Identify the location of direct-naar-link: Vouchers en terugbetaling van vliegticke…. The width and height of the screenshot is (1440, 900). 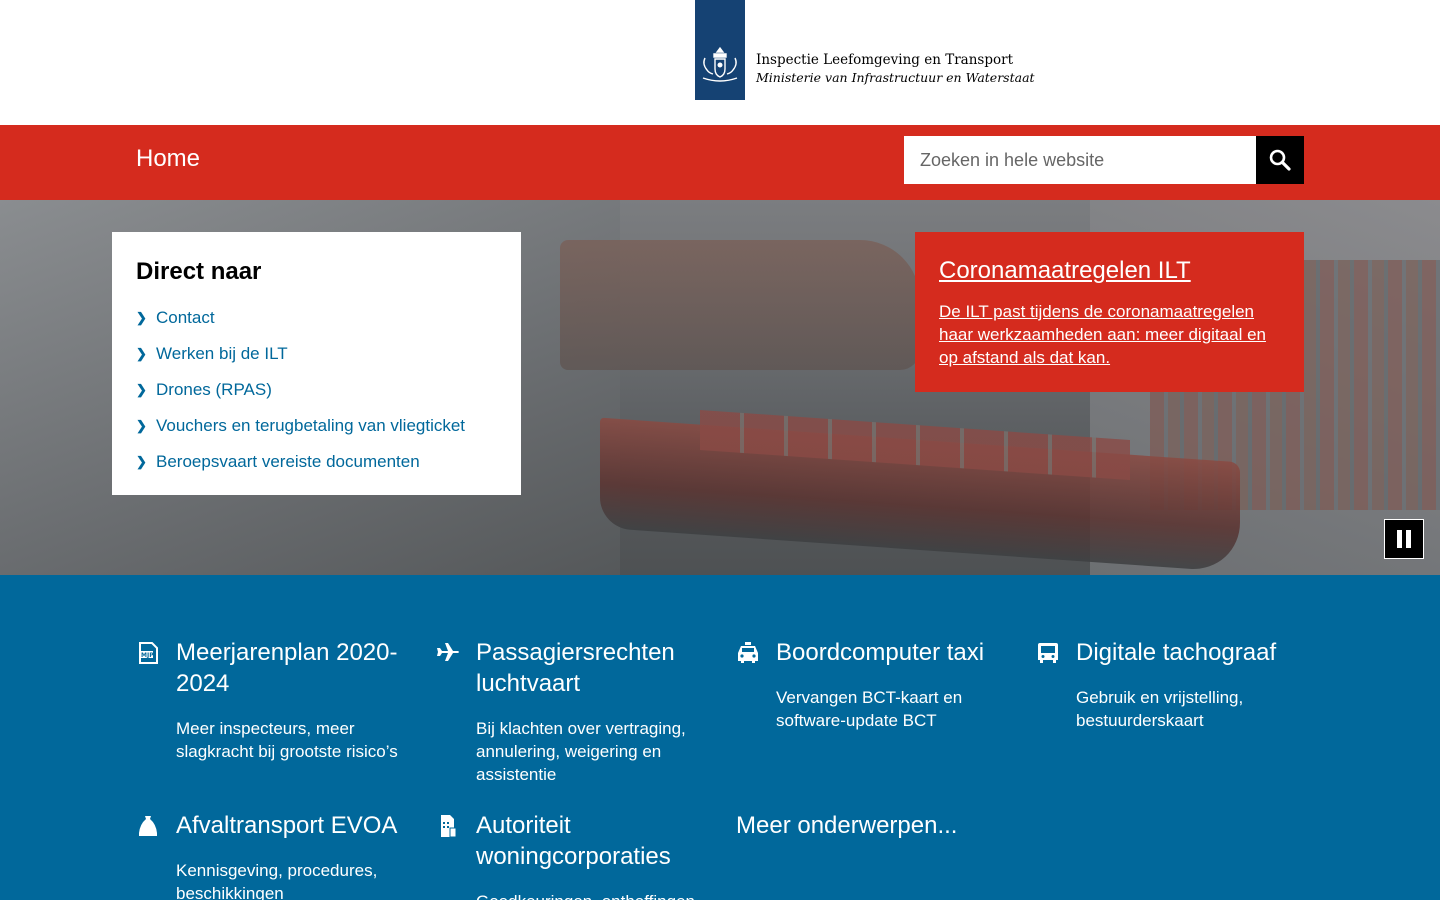
(310, 426).